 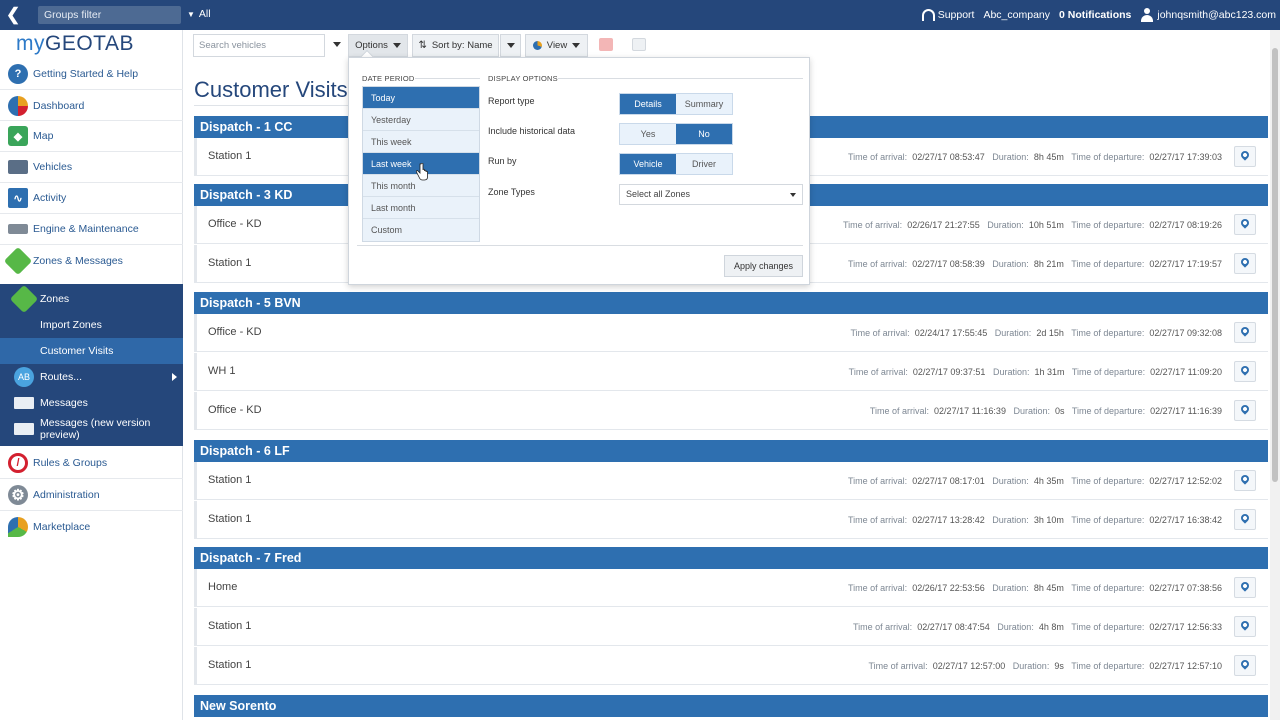 What do you see at coordinates (455, 45) in the screenshot?
I see `sort-button: ⇅ Sort by: Name` at bounding box center [455, 45].